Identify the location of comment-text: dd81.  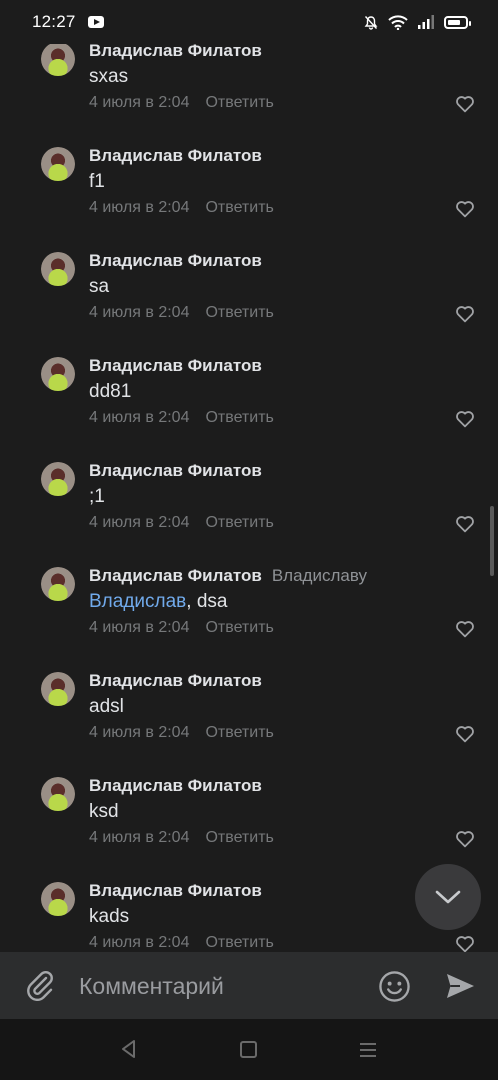
(110, 391).